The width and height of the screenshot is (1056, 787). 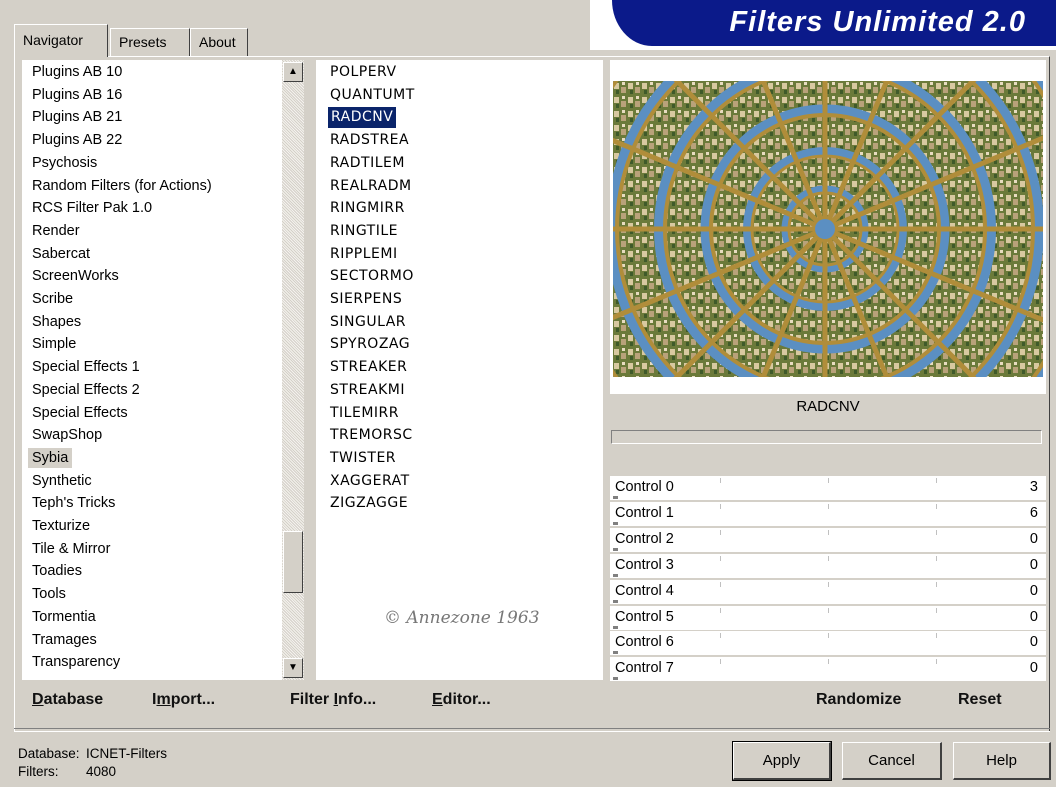 What do you see at coordinates (126, 753) in the screenshot?
I see `status-database-value: ICNET-Filters` at bounding box center [126, 753].